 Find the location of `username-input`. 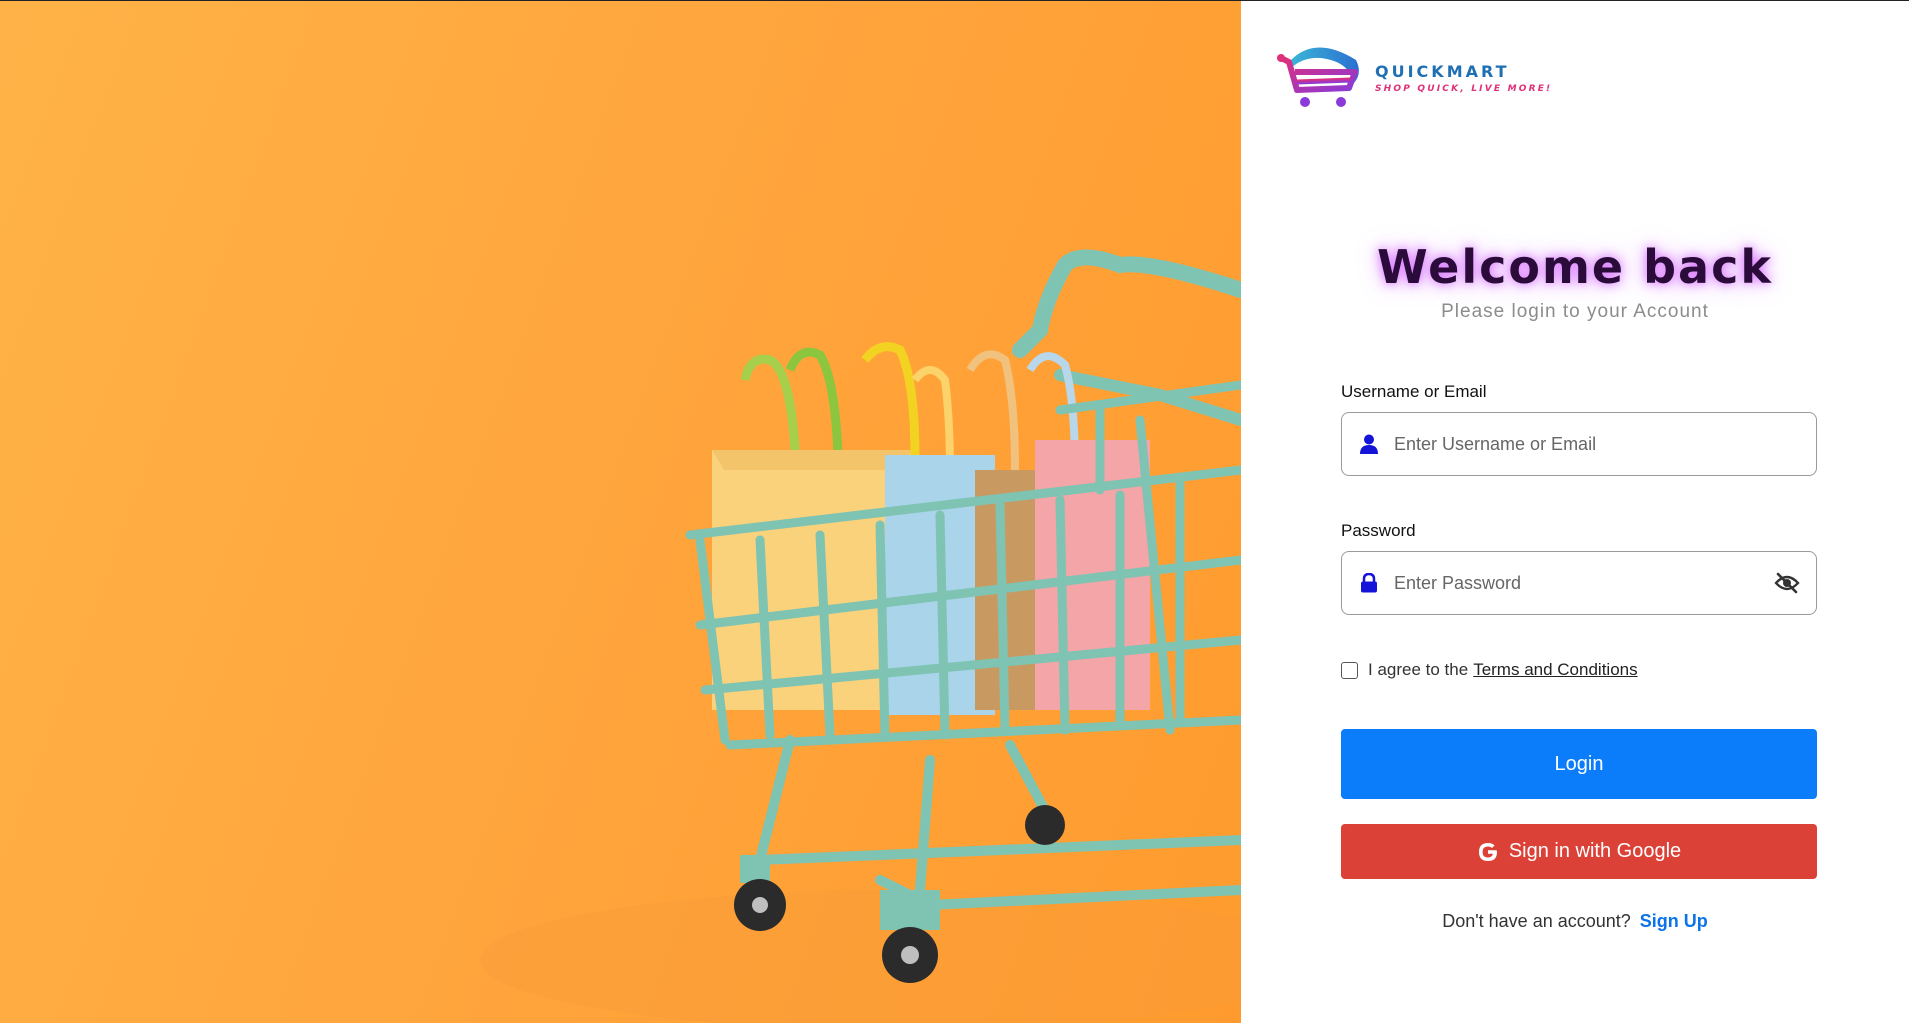

username-input is located at coordinates (1597, 444).